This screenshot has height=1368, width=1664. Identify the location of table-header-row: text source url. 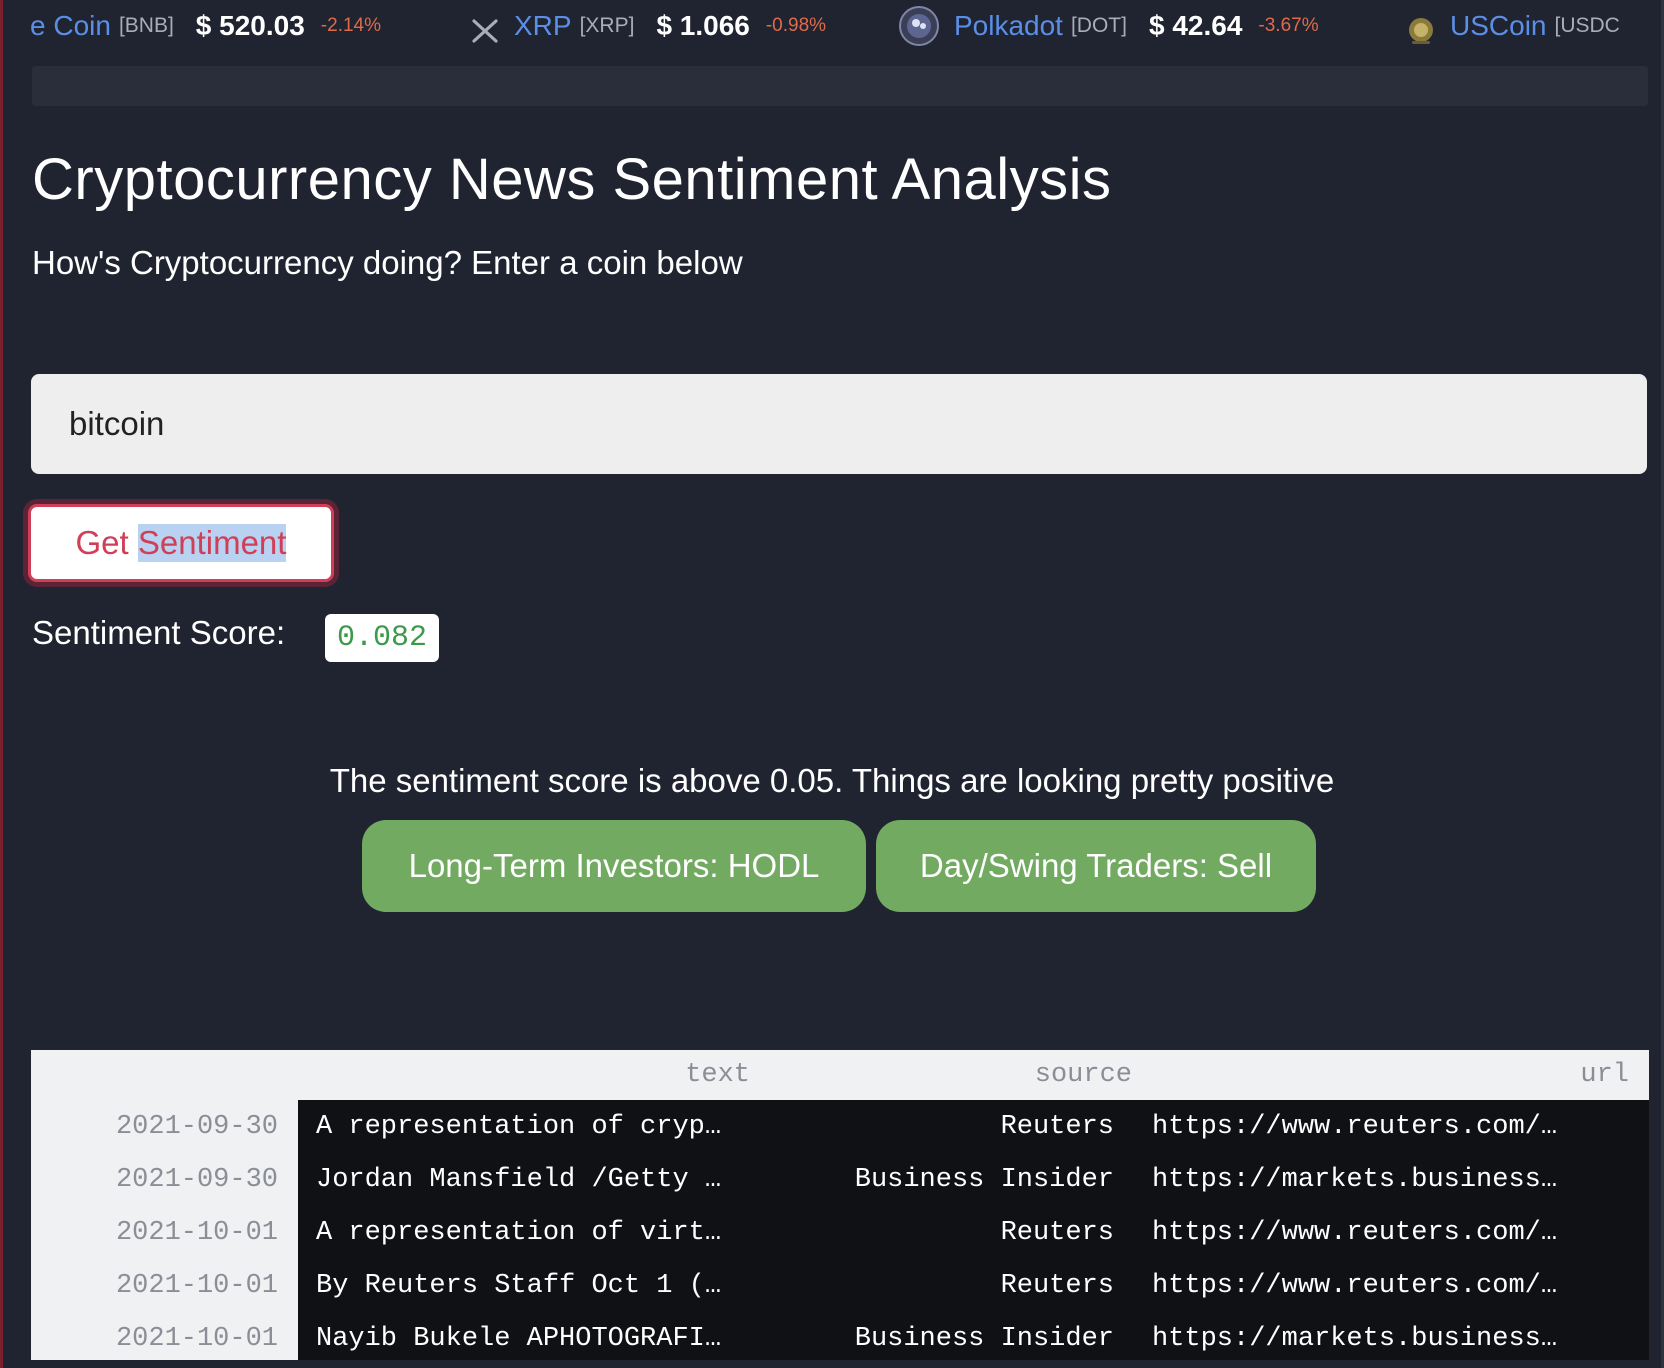
(840, 1075).